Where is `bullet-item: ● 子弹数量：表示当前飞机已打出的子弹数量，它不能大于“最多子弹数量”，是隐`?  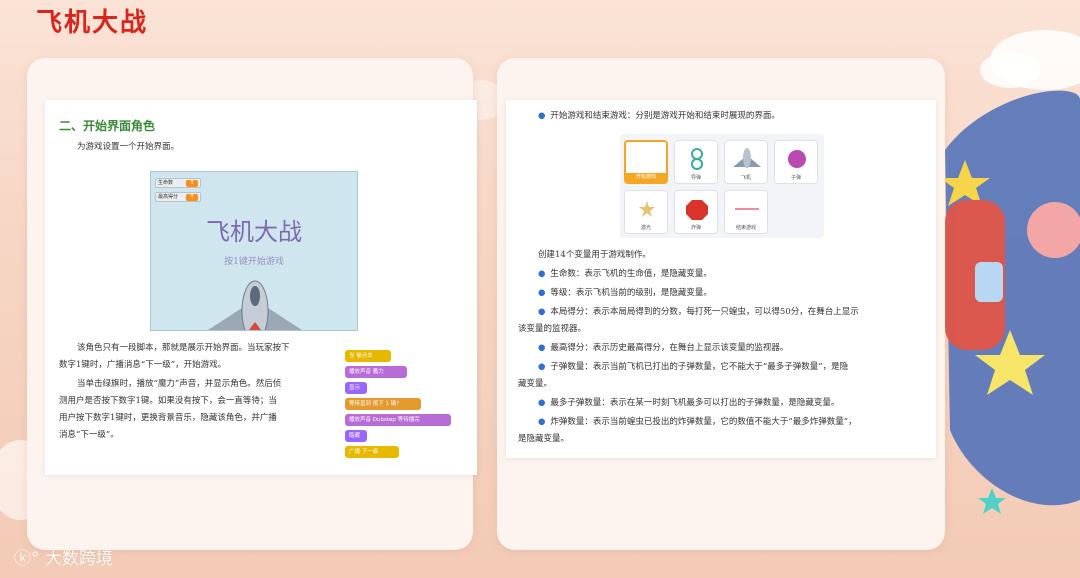
bullet-item: ● 子弹数量：表示当前飞机已打出的子弹数量，它不能大于“最多子弹数量”，是隐 is located at coordinates (693, 367).